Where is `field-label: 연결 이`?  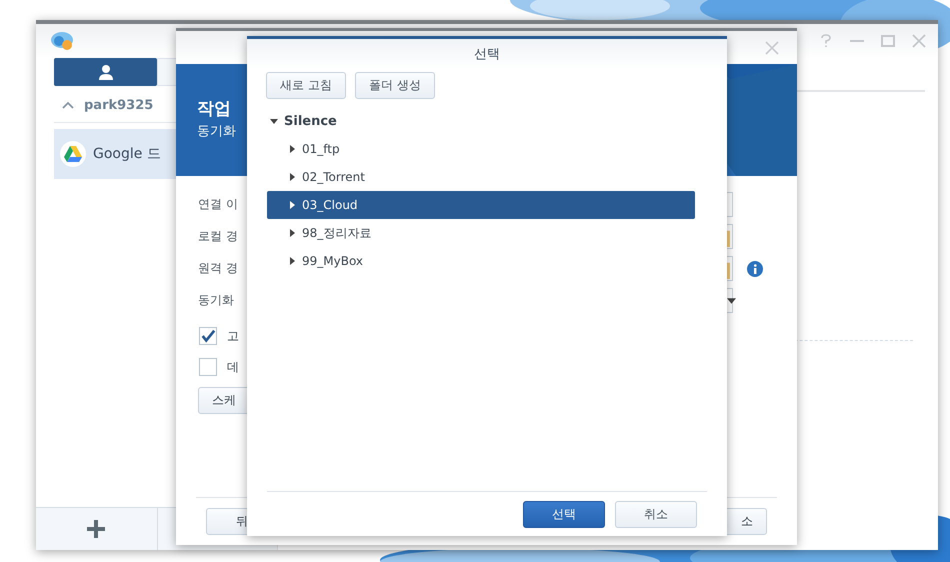 field-label: 연결 이 is located at coordinates (218, 204).